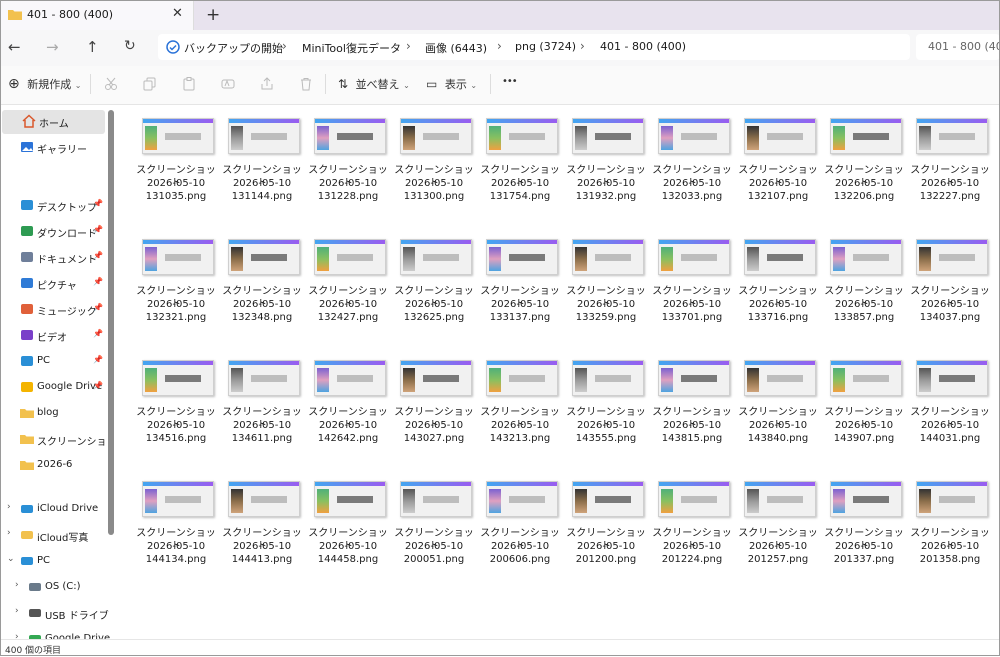  Describe the element at coordinates (262, 487) in the screenshot. I see `file-item: スクリーンショット 2026-05-10 144413.png` at that location.